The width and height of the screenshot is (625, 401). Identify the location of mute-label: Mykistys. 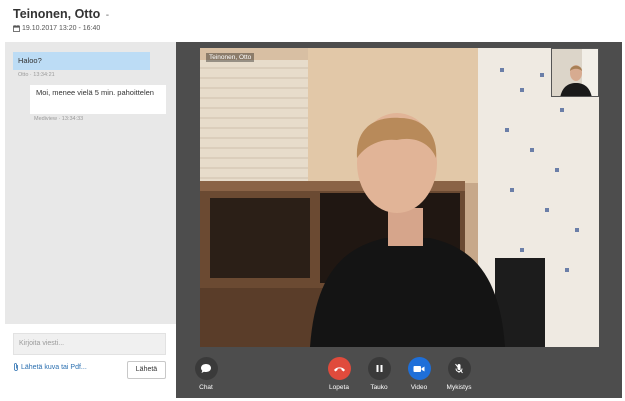
(459, 387).